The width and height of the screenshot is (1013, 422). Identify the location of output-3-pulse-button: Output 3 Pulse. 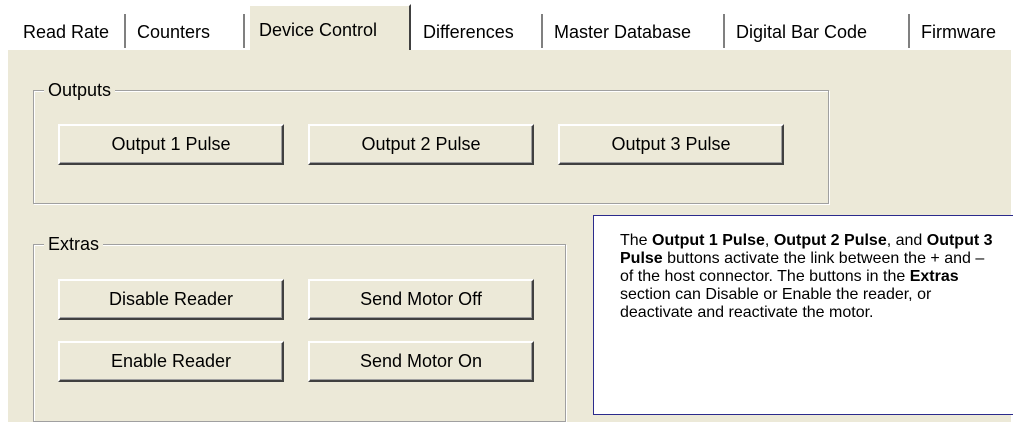
(671, 144).